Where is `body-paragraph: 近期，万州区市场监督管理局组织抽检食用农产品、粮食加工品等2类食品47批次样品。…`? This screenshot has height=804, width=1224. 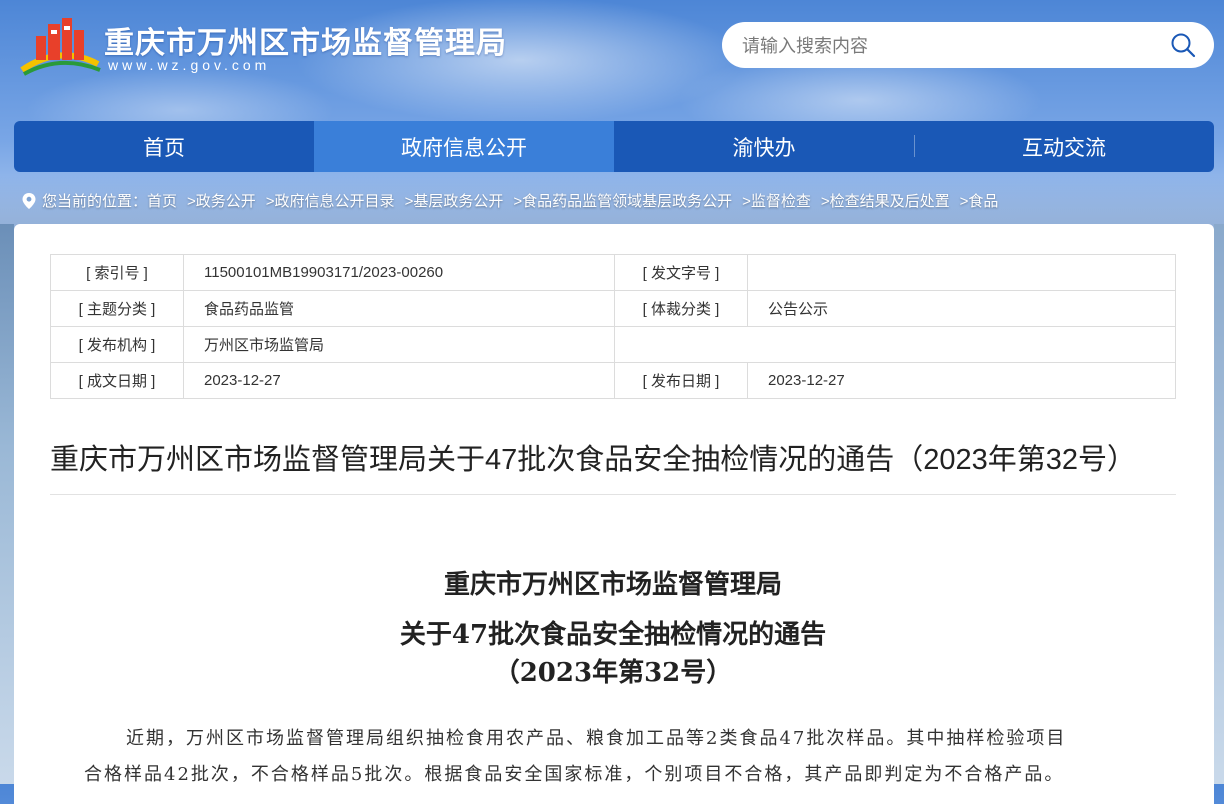
body-paragraph: 近期，万州区市场监督管理局组织抽检食用农产品、粮食加工品等2类食品47批次样品。… is located at coordinates (614, 757).